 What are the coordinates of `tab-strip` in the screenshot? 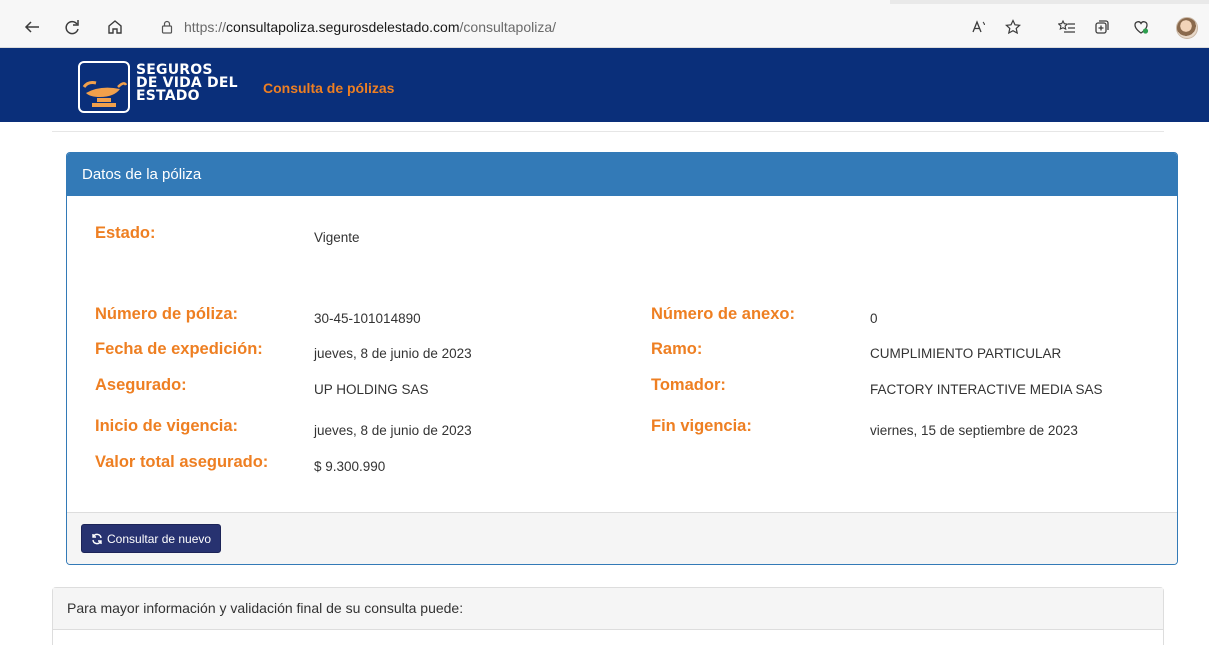 It's located at (604, 2).